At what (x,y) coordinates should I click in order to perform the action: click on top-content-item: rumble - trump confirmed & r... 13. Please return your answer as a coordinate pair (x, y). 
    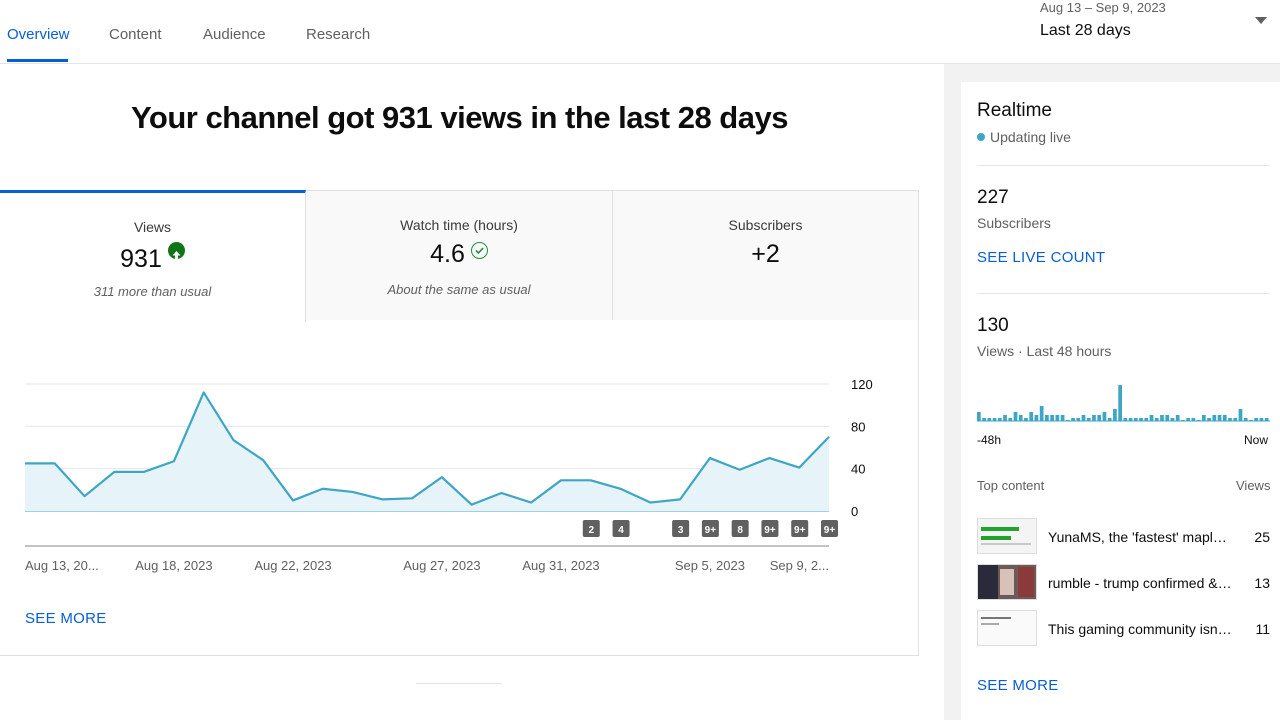
    Looking at the image, I should click on (1123, 583).